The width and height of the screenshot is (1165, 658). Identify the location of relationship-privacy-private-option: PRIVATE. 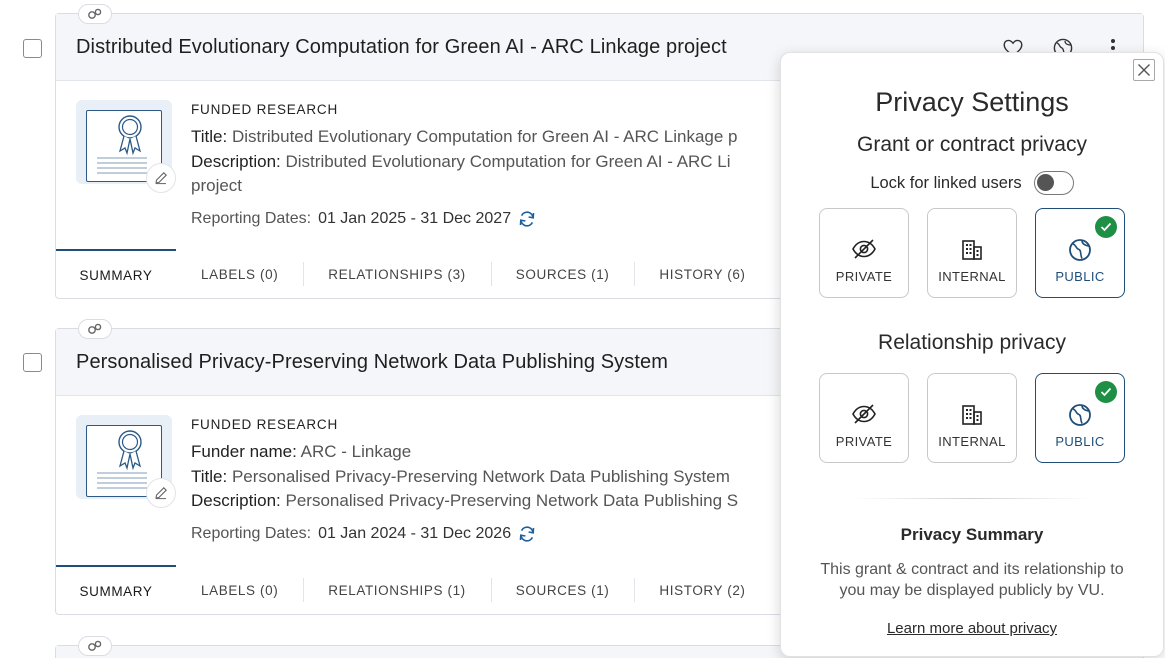
(864, 418).